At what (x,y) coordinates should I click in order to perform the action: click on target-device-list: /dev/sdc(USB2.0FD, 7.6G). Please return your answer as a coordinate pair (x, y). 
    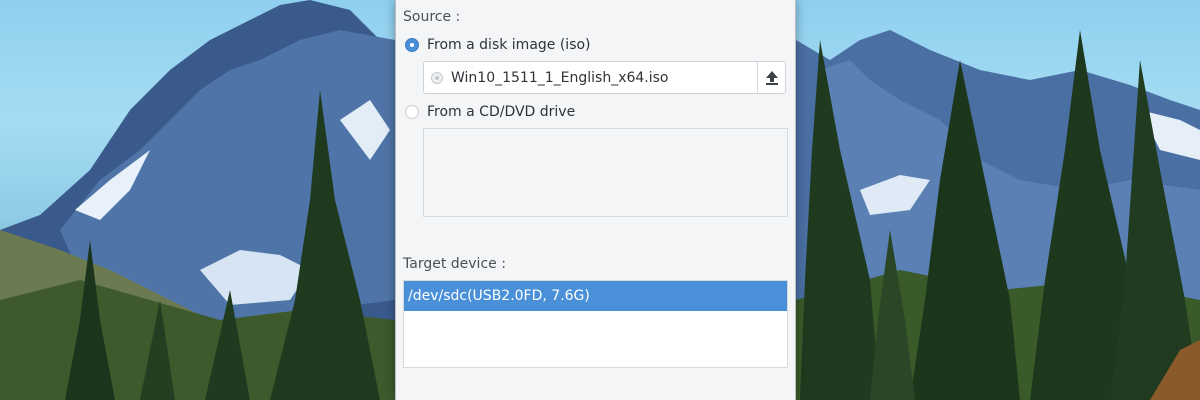
    Looking at the image, I should click on (595, 324).